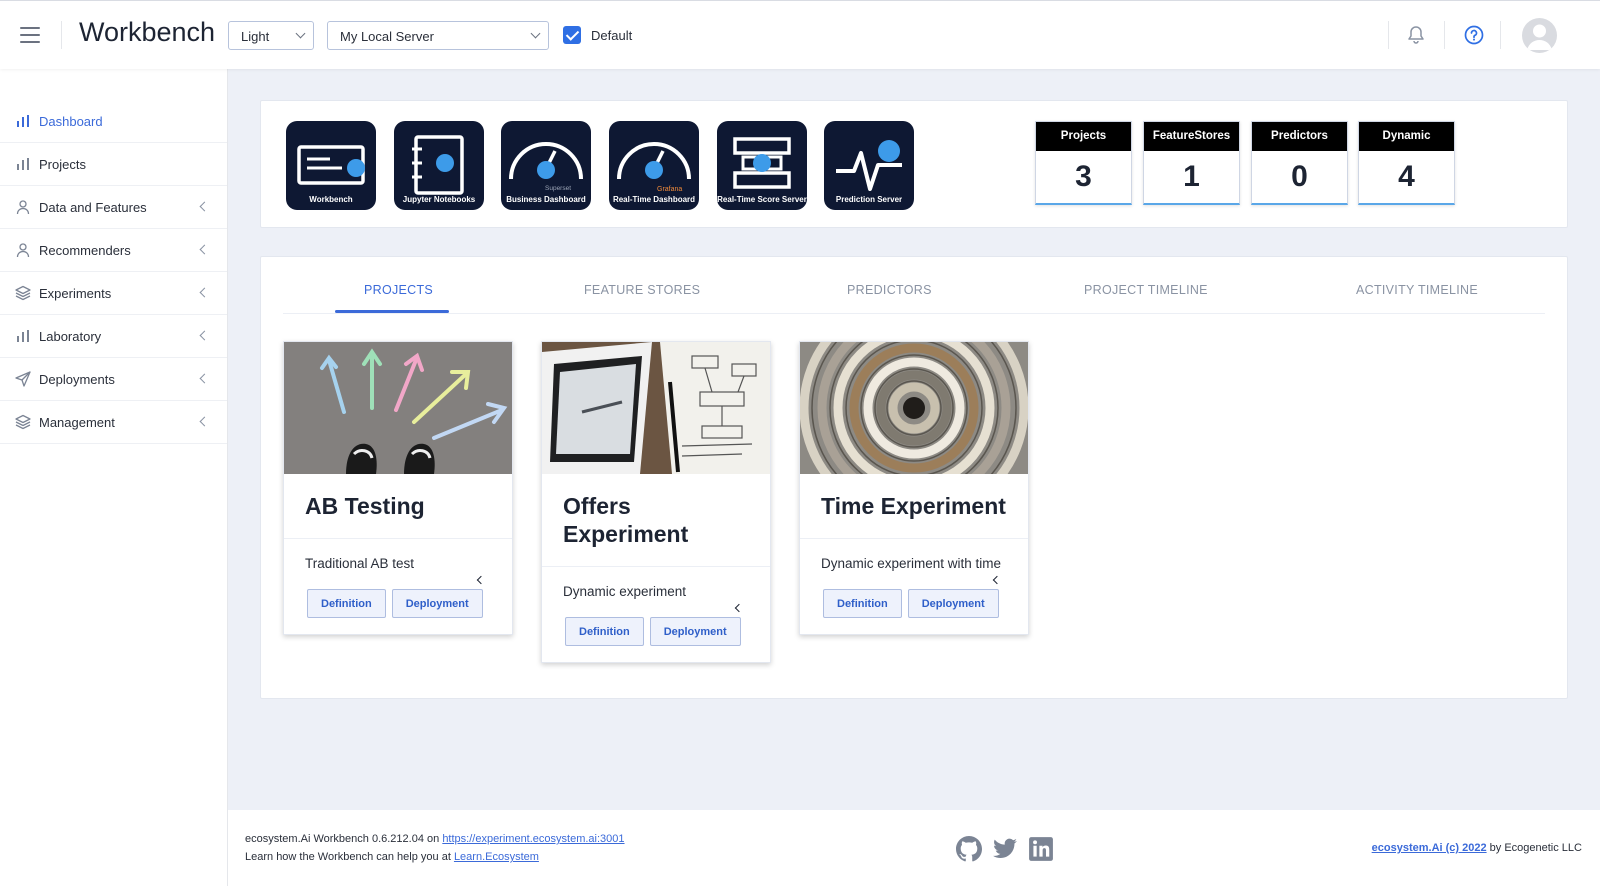  I want to click on real-time-dashboard-tile: Grafana Real-Time Dashboard, so click(654, 165).